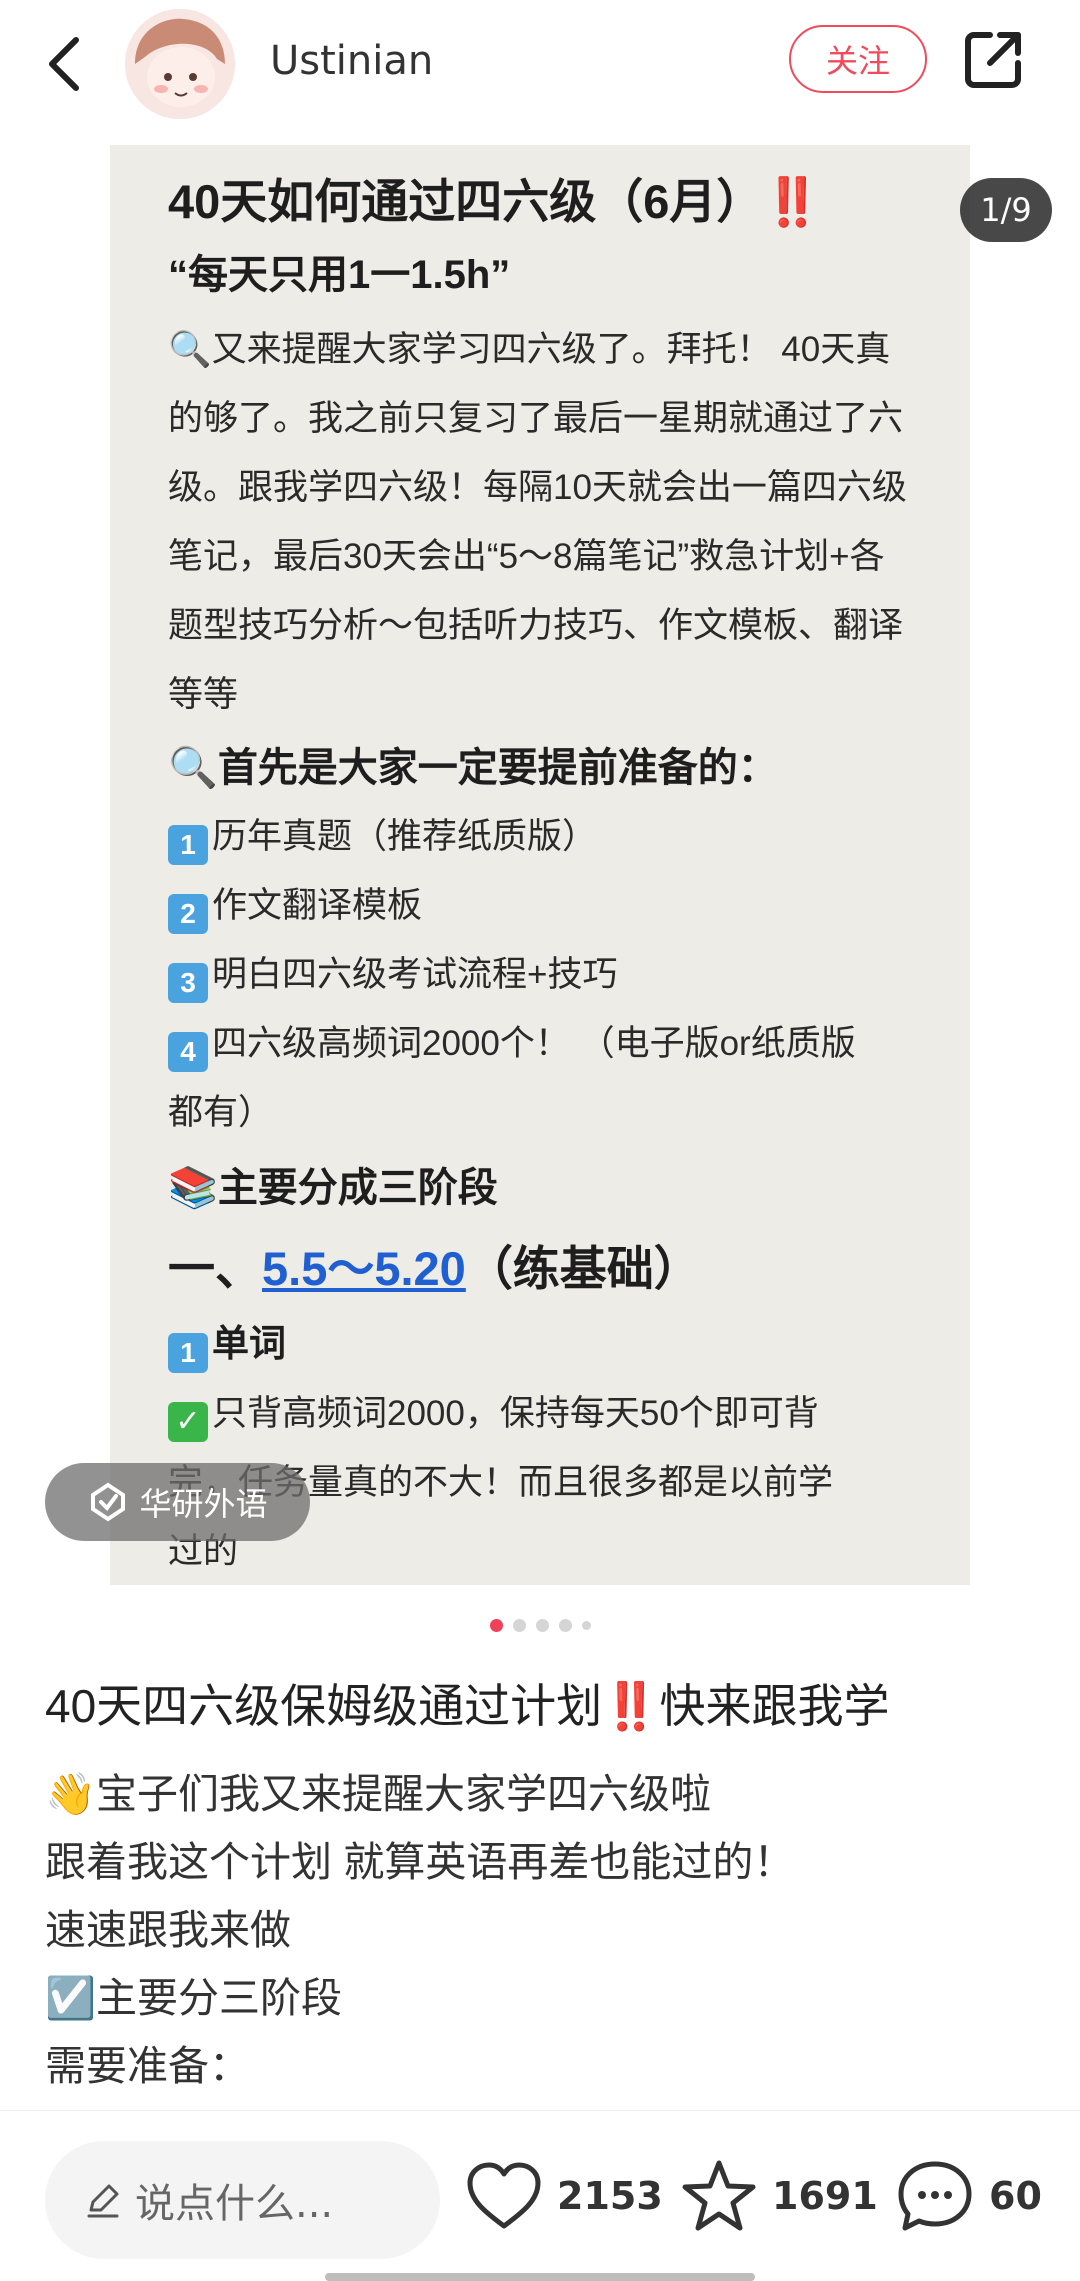 Image resolution: width=1080 pixels, height=2281 pixels. Describe the element at coordinates (351, 61) in the screenshot. I see `author-name: Ustinian` at that location.